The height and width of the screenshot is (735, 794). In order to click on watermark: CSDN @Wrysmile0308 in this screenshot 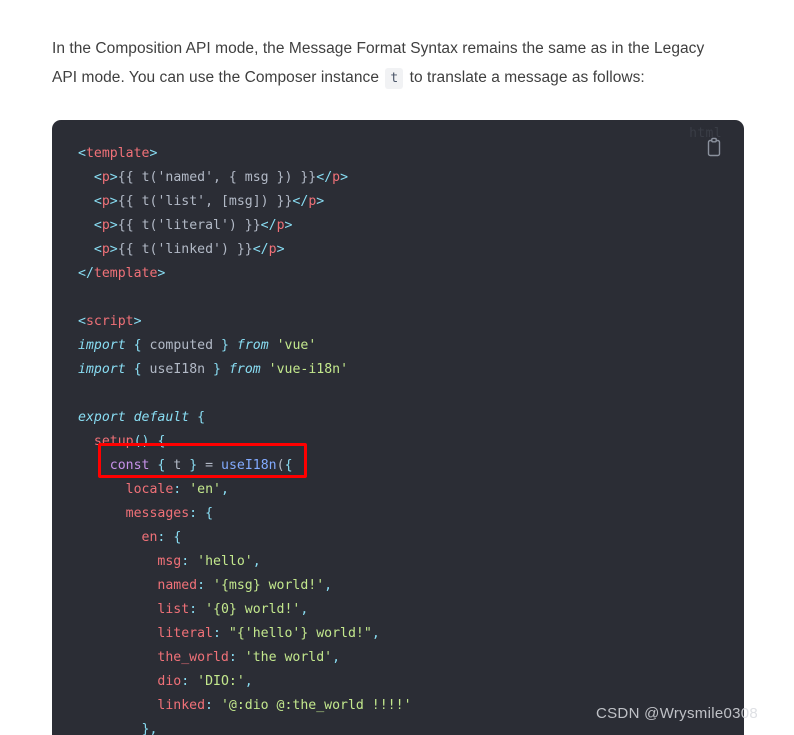, I will do `click(677, 713)`.